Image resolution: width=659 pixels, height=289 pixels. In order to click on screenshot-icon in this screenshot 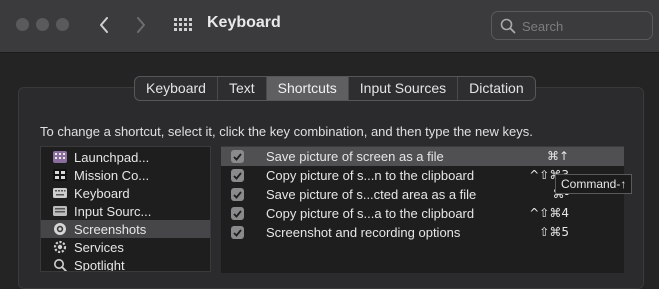, I will do `click(60, 229)`.